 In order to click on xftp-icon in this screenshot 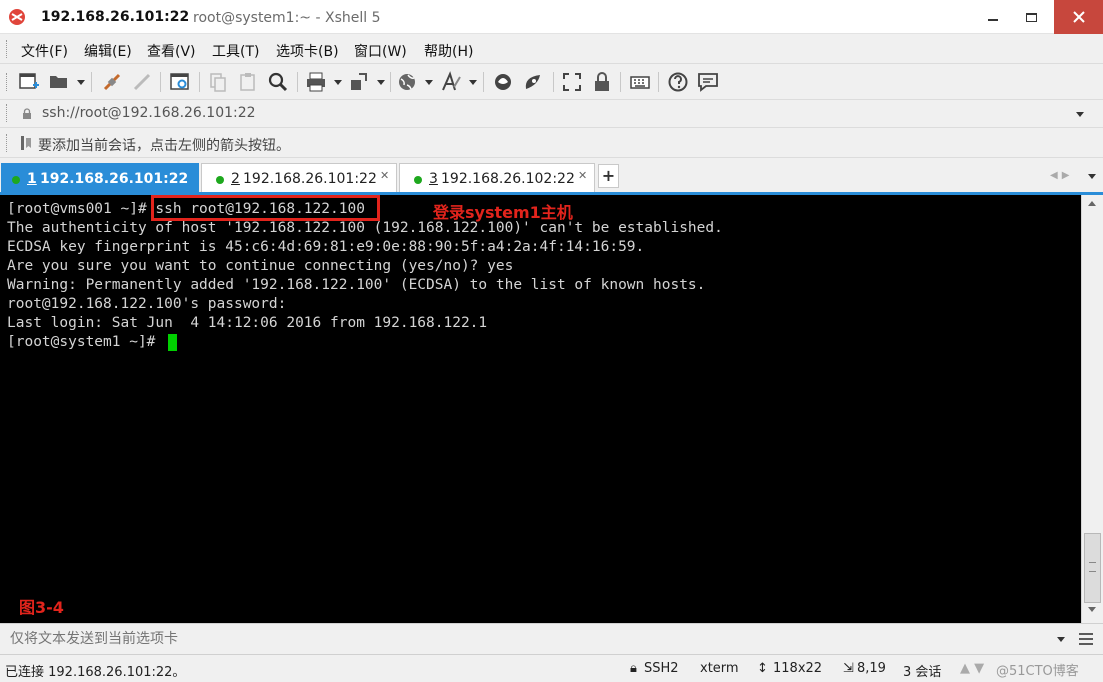, I will do `click(503, 82)`.